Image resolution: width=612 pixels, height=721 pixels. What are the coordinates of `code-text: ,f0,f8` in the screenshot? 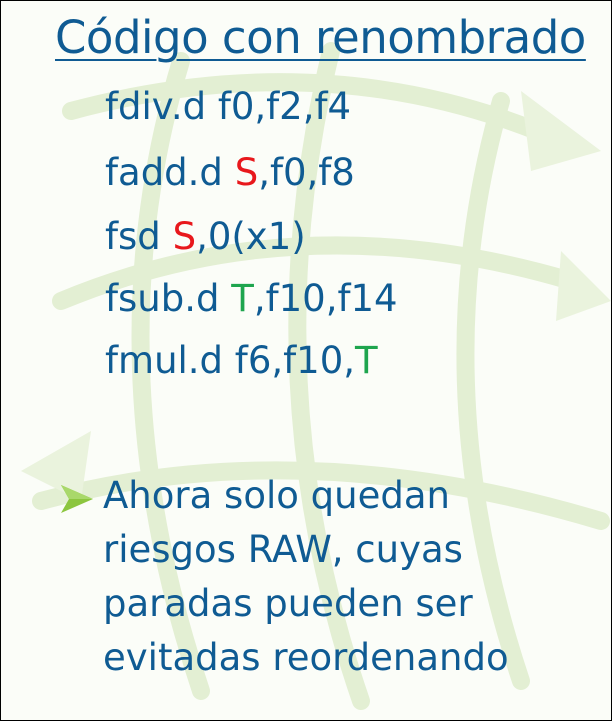 It's located at (306, 172).